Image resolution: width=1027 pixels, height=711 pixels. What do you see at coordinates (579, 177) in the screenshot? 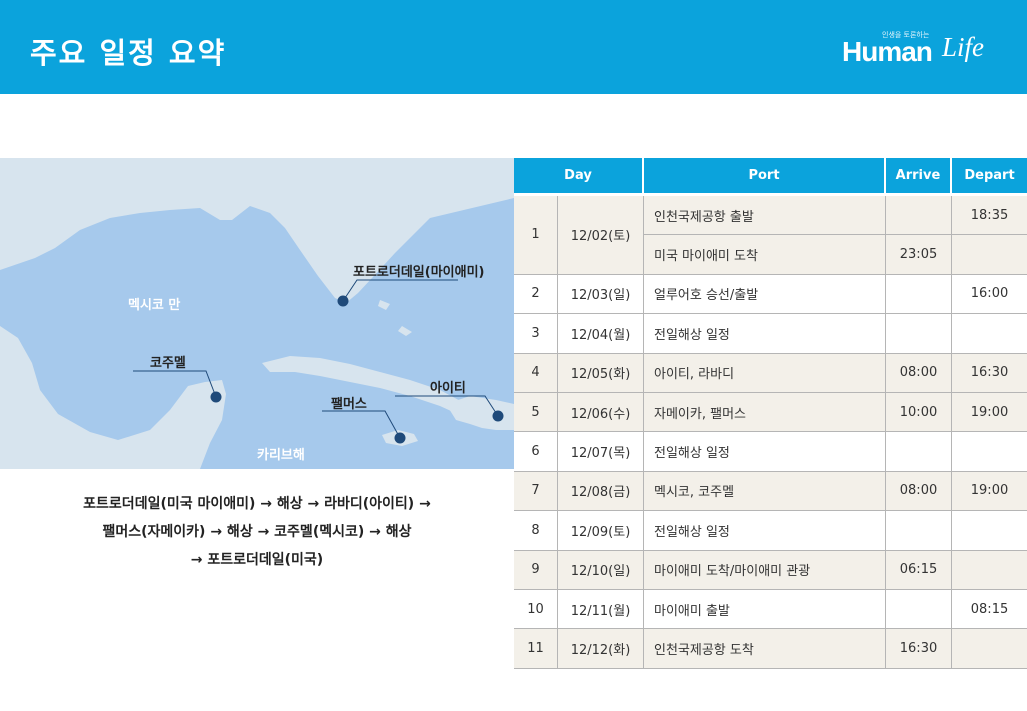
I see `col-day: Day` at bounding box center [579, 177].